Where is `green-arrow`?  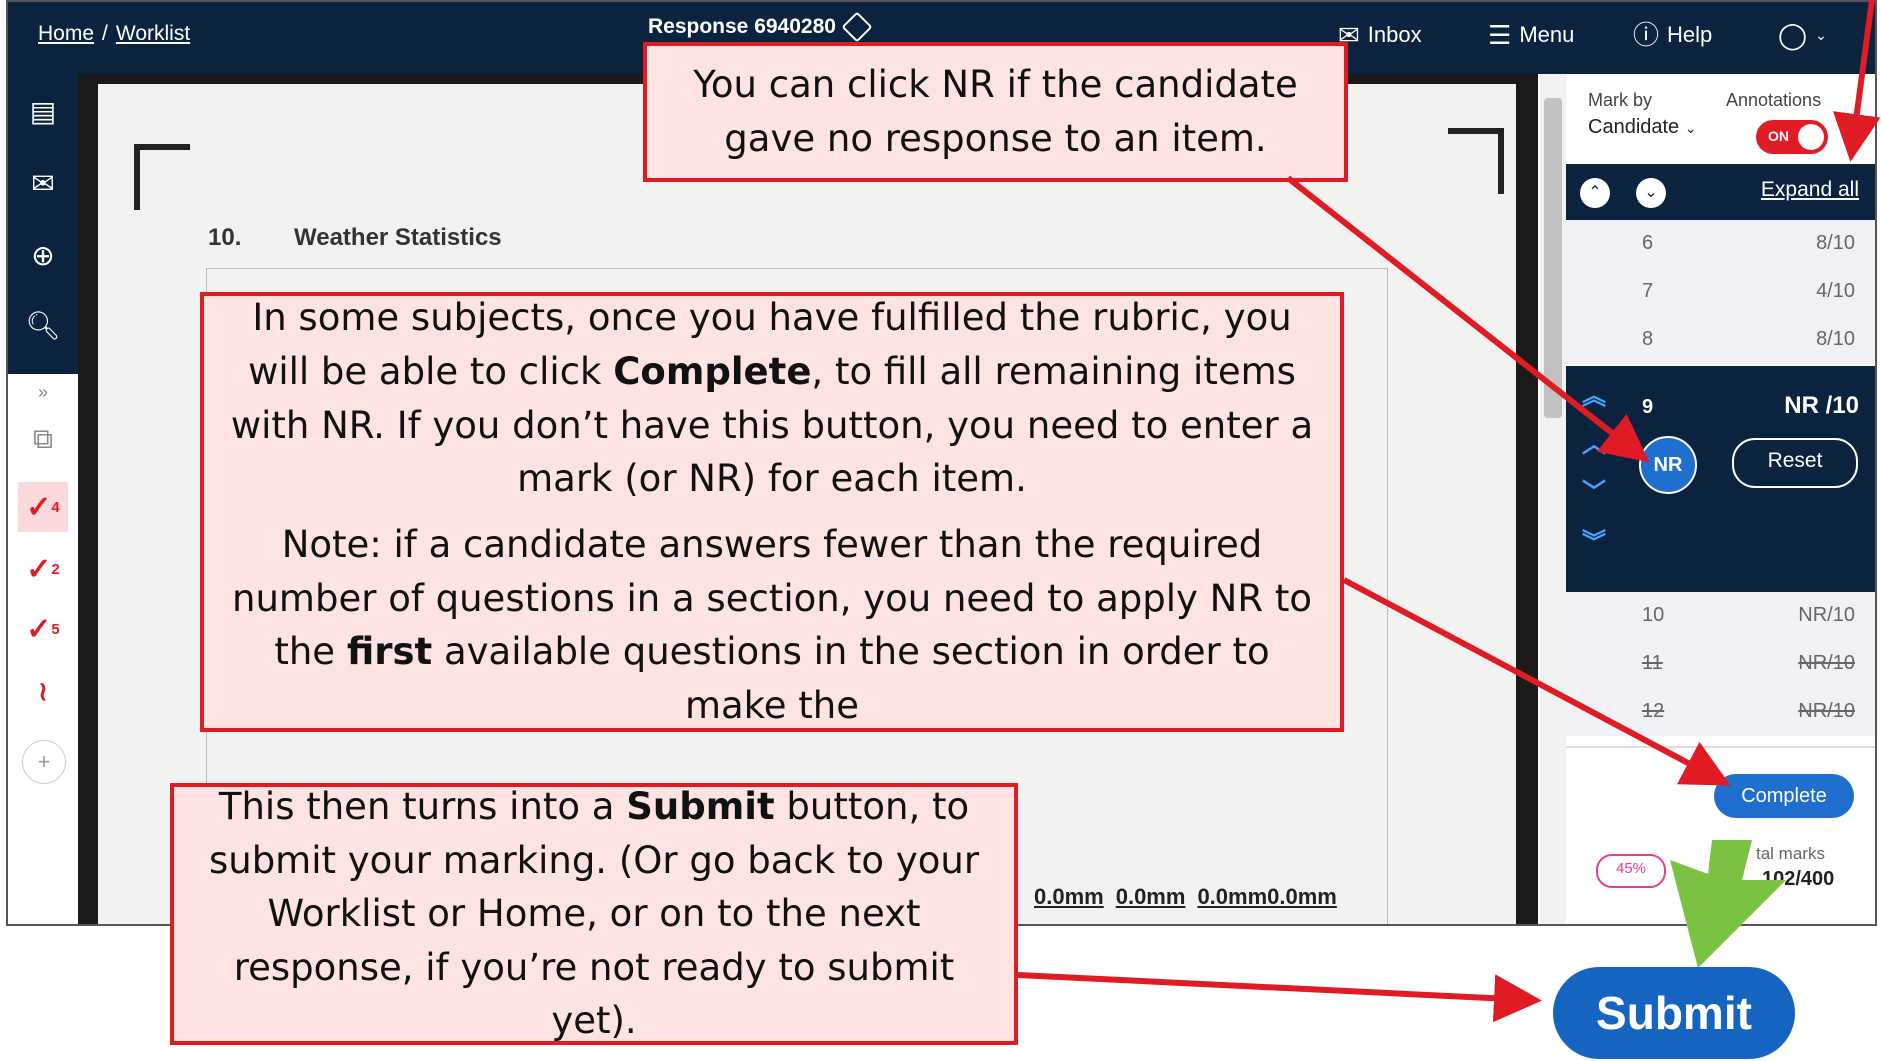 green-arrow is located at coordinates (1728, 904).